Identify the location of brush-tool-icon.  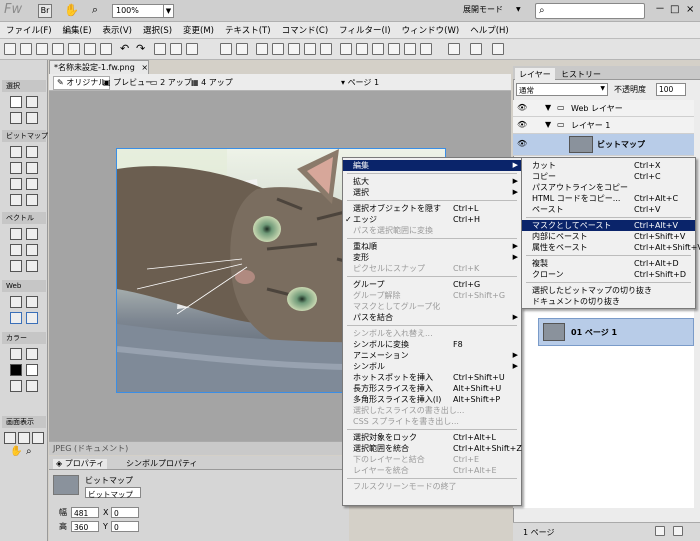
(32, 168).